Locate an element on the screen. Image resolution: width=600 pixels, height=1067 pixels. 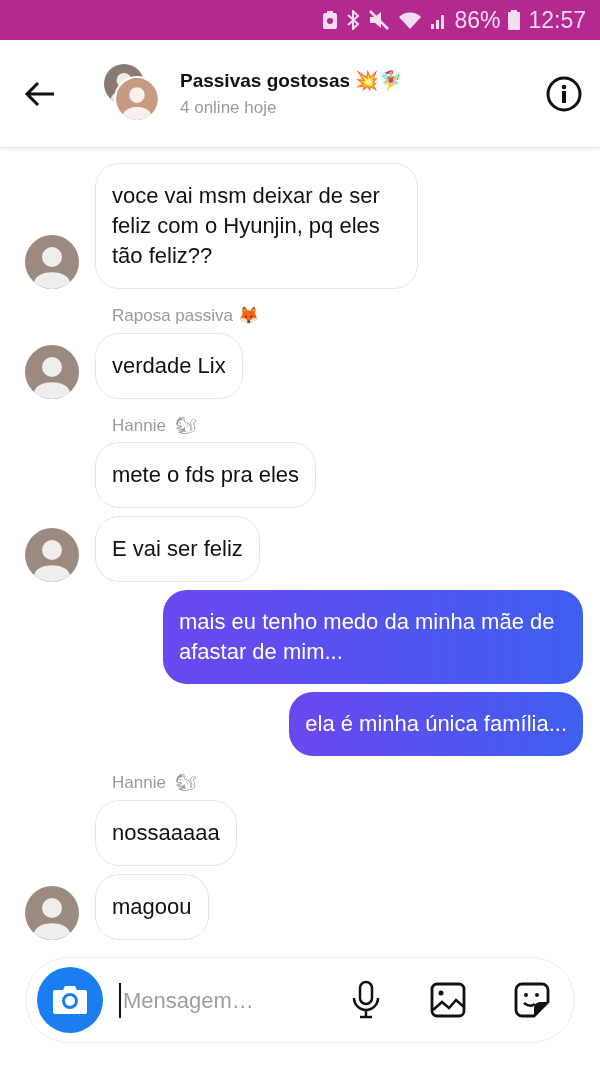
sticker-icon is located at coordinates (532, 1000).